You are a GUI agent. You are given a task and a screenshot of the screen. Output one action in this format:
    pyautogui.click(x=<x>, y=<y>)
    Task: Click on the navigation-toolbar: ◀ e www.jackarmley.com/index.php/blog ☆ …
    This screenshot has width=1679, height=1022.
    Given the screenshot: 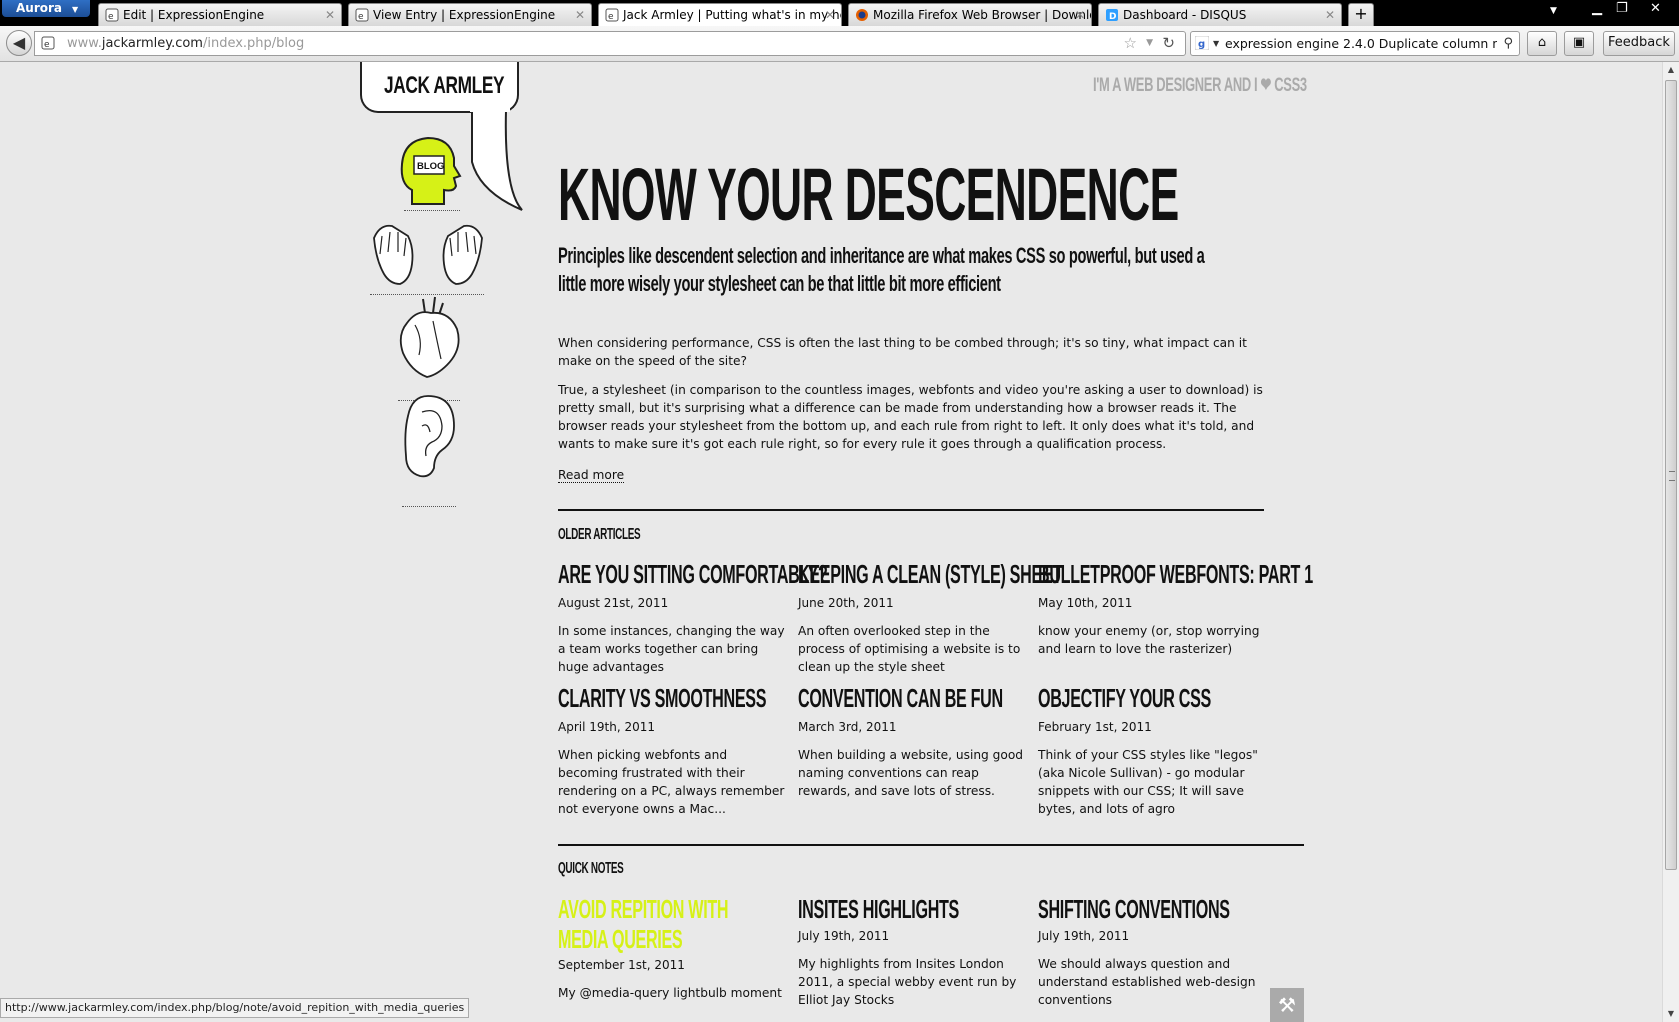 What is the action you would take?
    pyautogui.click(x=839, y=48)
    